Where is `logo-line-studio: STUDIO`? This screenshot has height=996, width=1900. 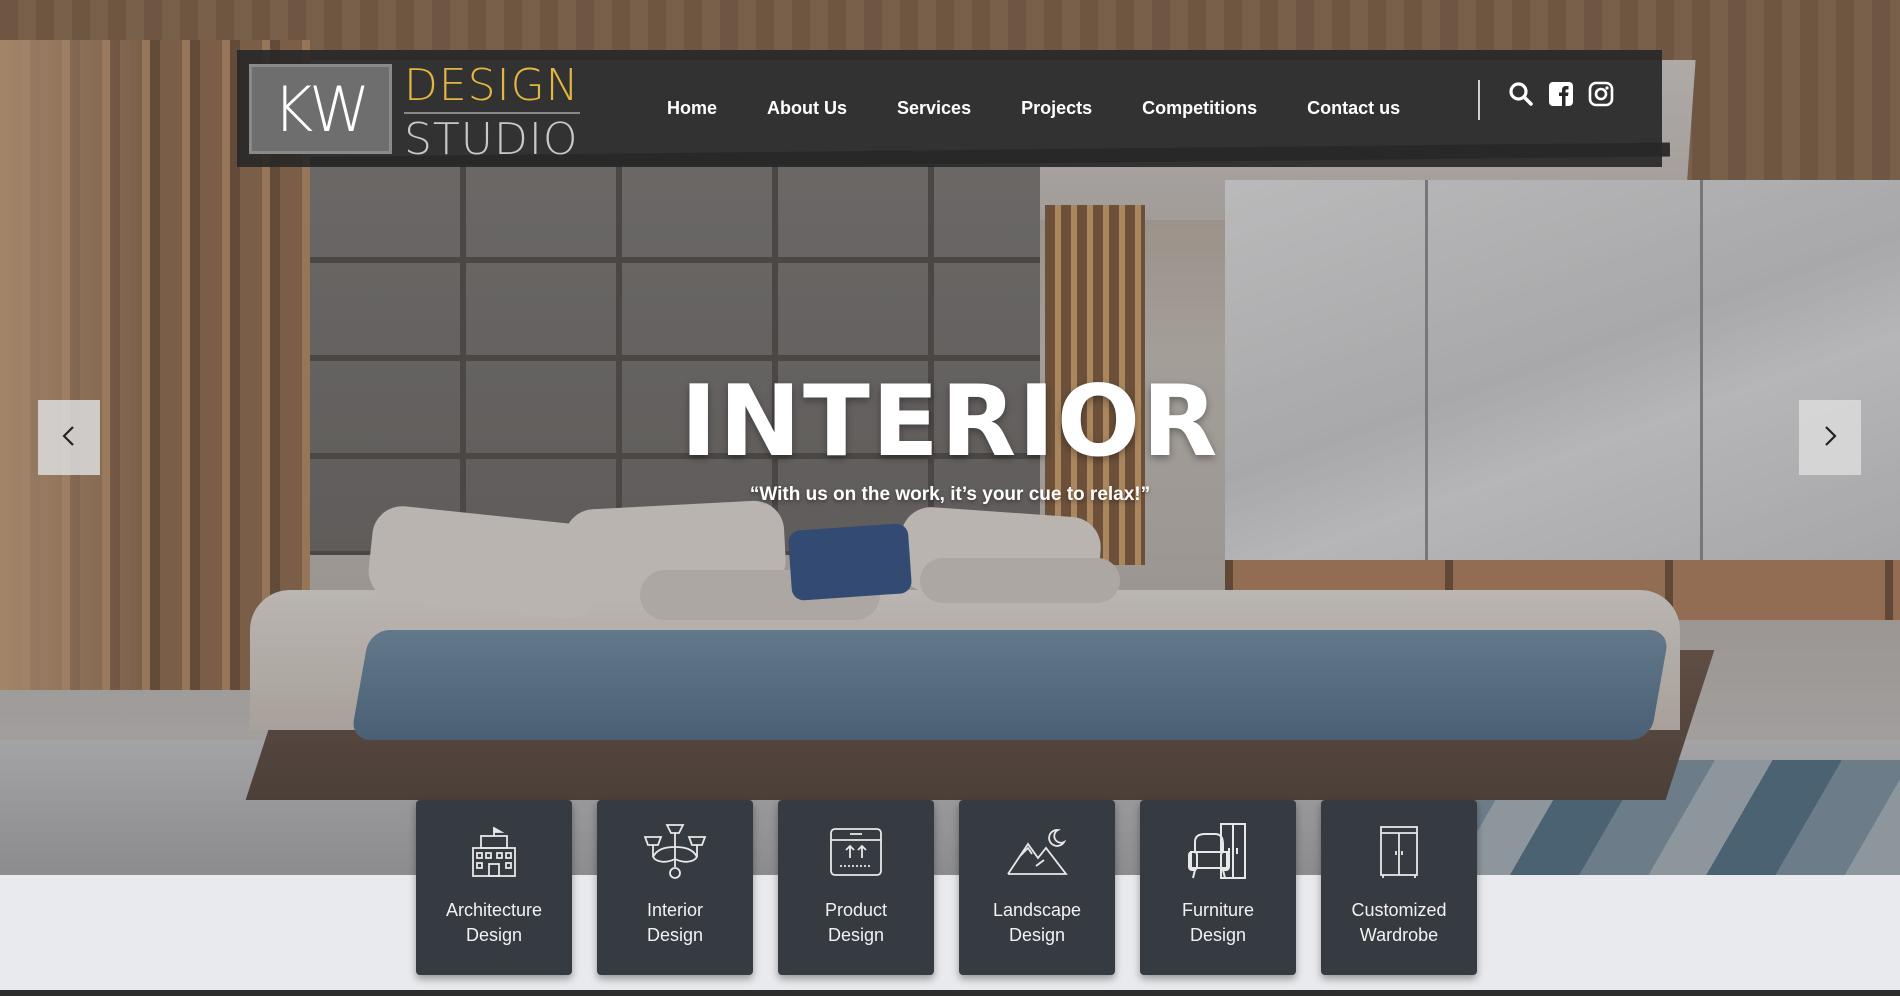 logo-line-studio: STUDIO is located at coordinates (491, 139).